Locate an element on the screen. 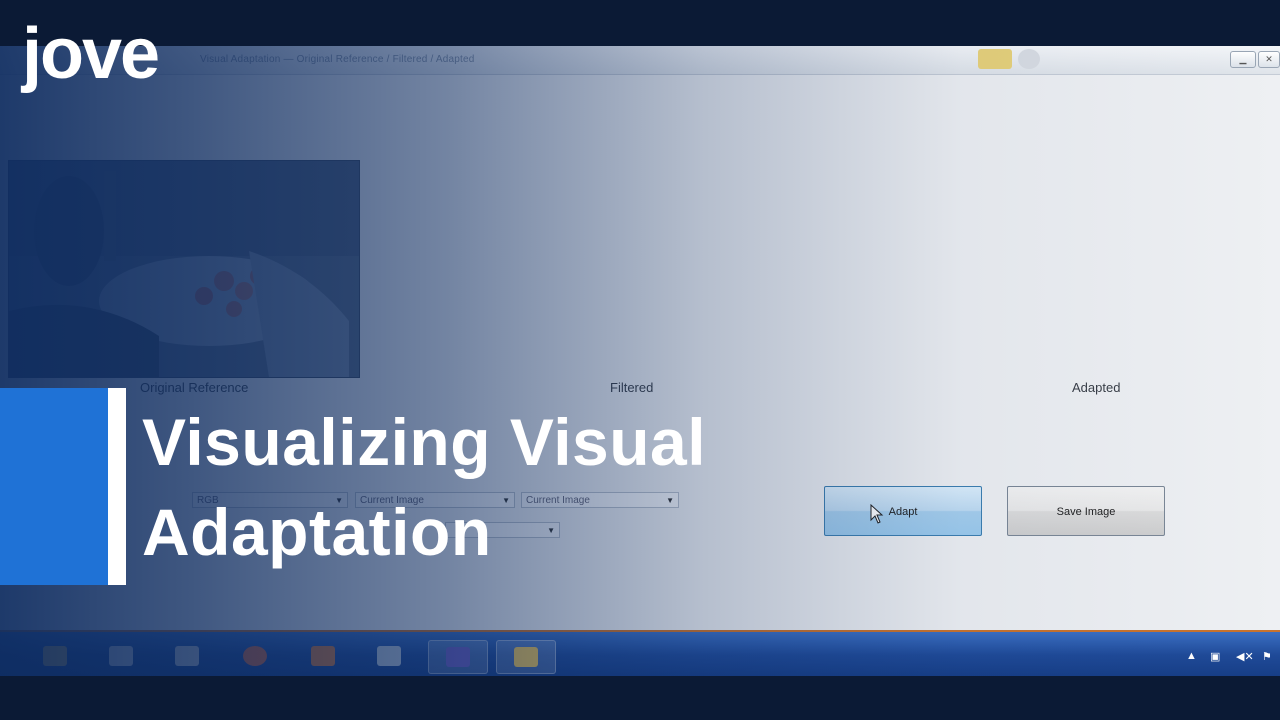 The height and width of the screenshot is (720, 1280). target-select-value: Current Image is located at coordinates (558, 500).